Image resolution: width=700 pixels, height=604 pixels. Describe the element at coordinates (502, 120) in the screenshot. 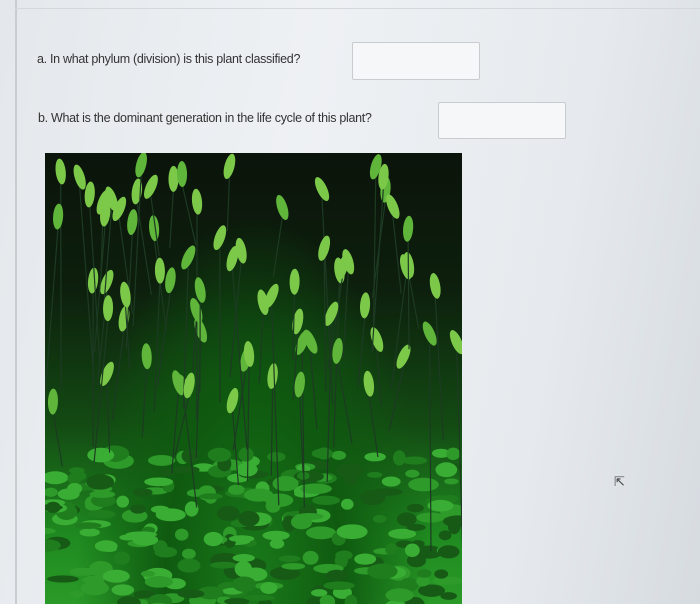

I see `question-b-answer-input` at that location.